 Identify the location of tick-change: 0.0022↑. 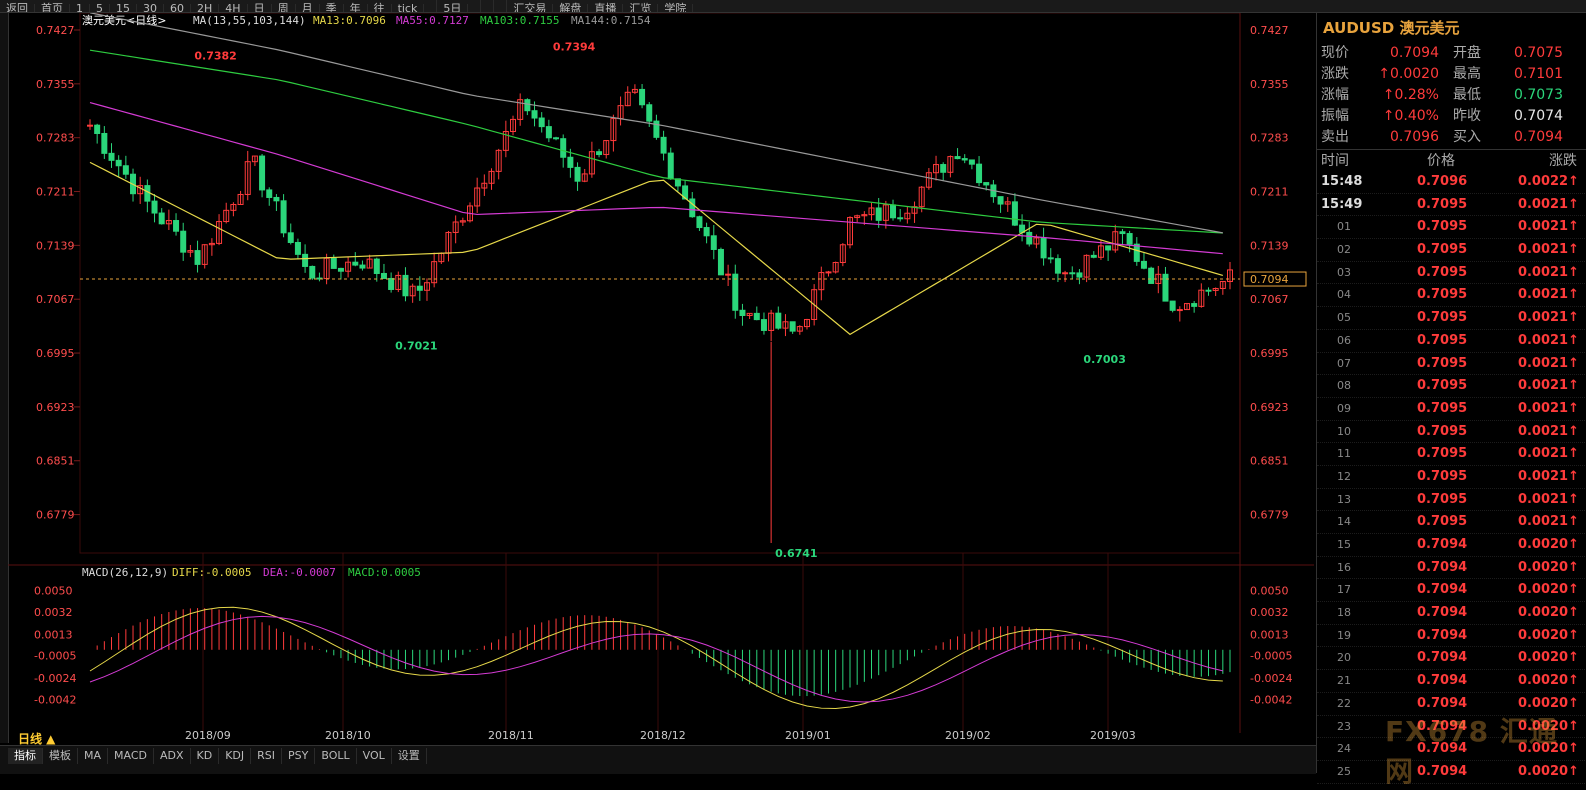
(1548, 181).